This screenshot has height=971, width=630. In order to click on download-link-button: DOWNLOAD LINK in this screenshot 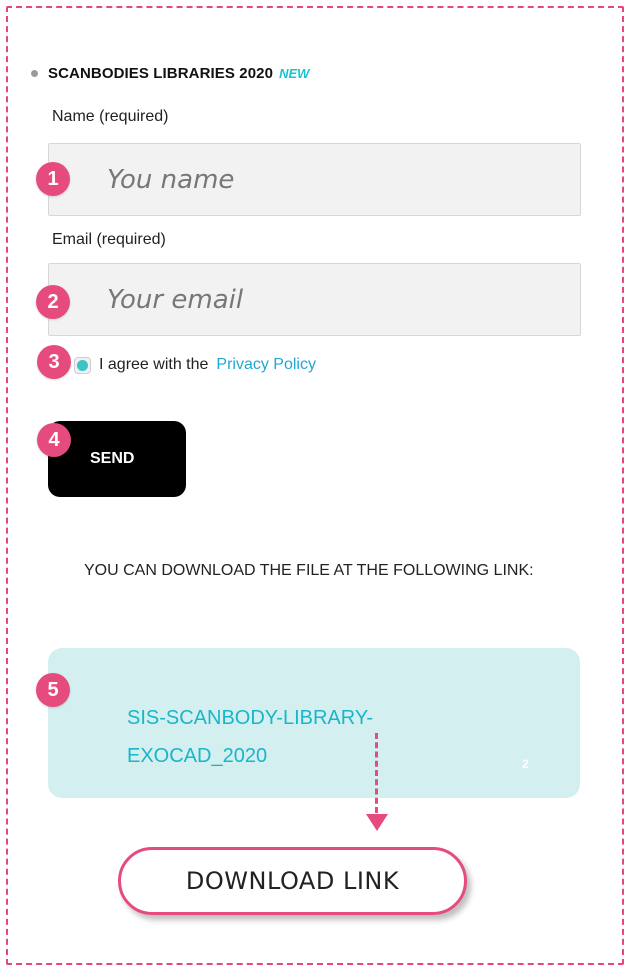, I will do `click(292, 881)`.